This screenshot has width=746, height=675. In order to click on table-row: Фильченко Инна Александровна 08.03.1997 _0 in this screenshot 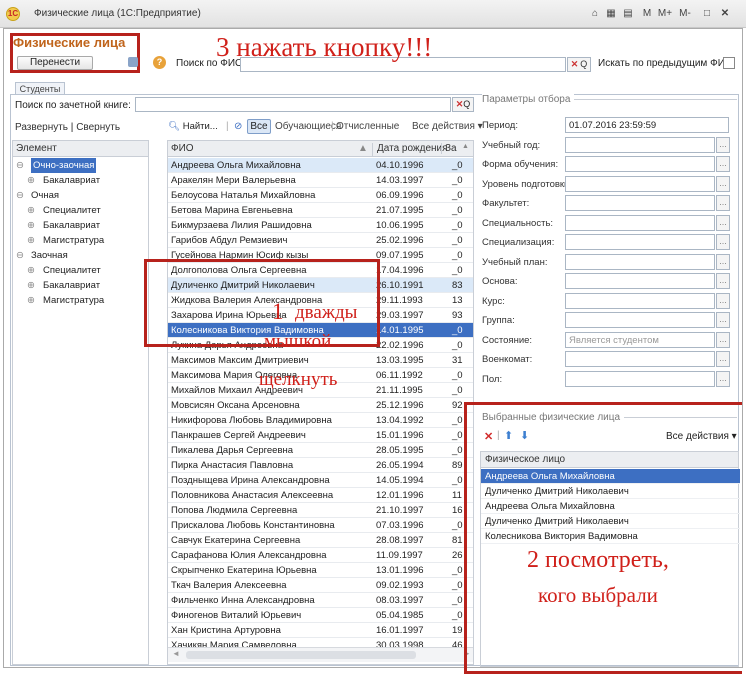, I will do `click(320, 600)`.